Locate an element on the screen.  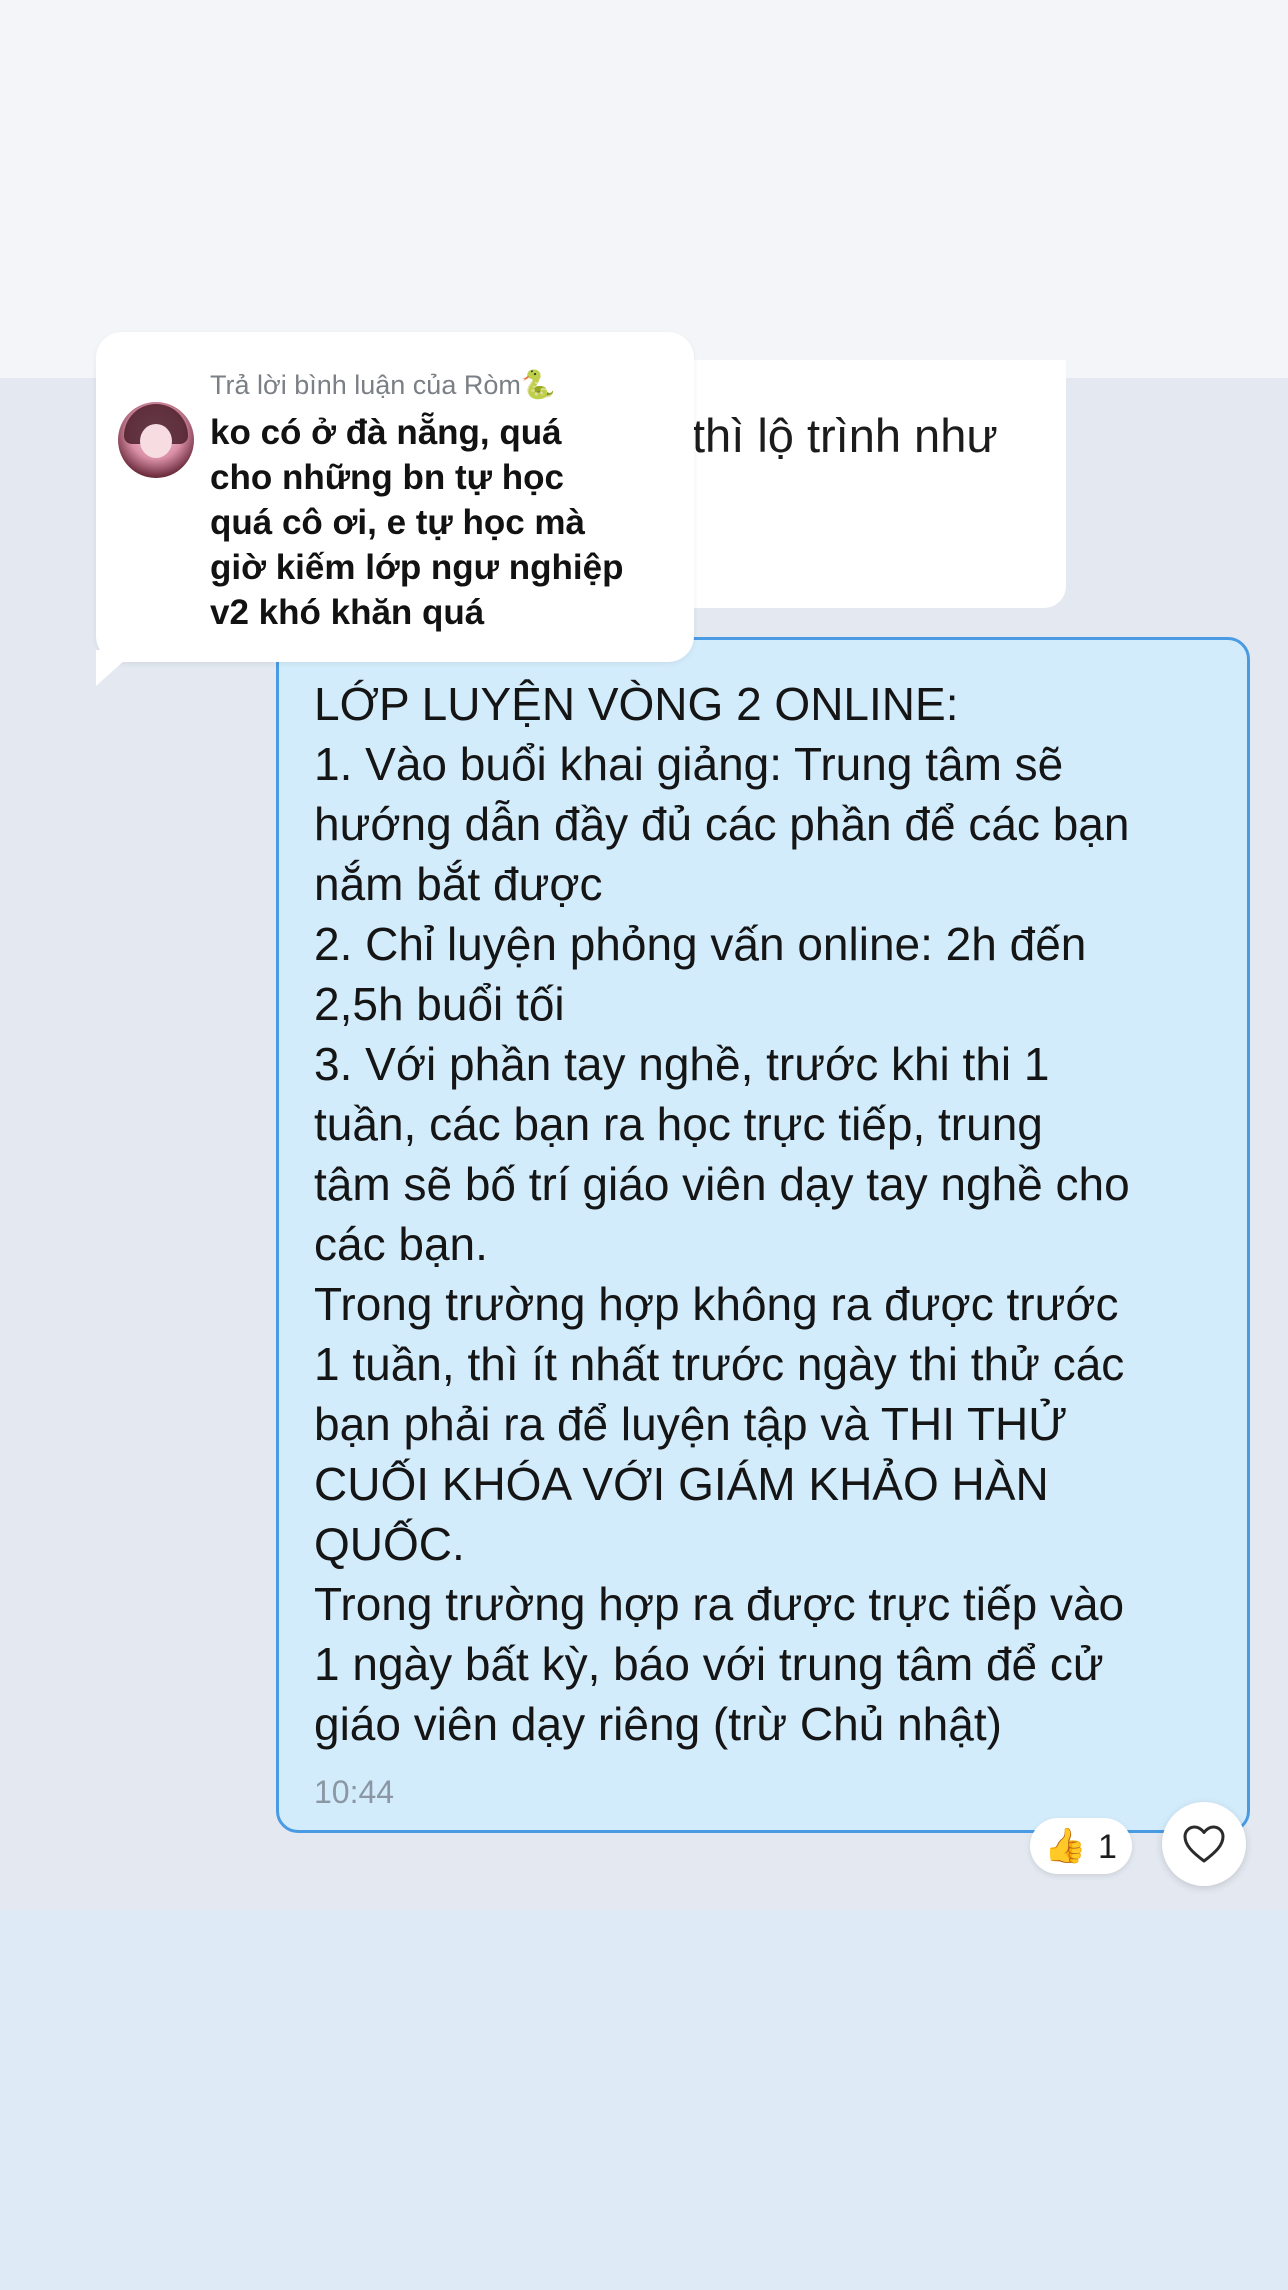
previous-message-text: thì lộ trình như is located at coordinates (845, 435).